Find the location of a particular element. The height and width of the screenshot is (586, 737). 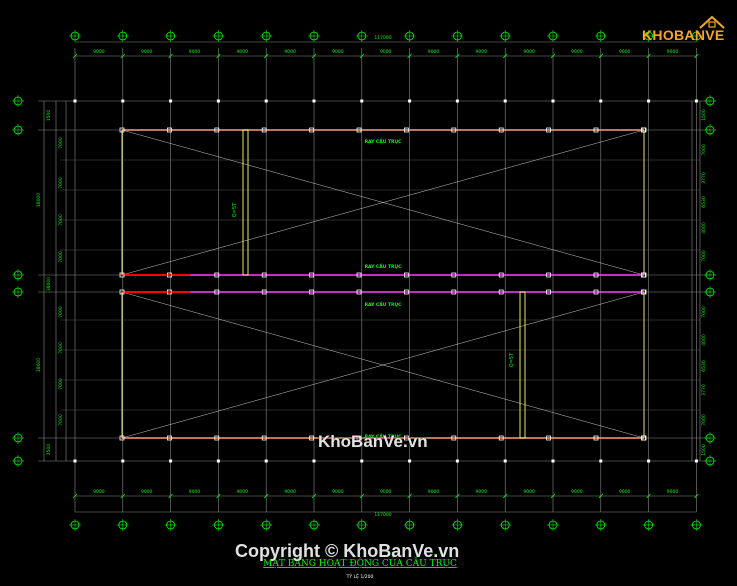

khobanve-logo: KHOBANVE is located at coordinates (682, 29).